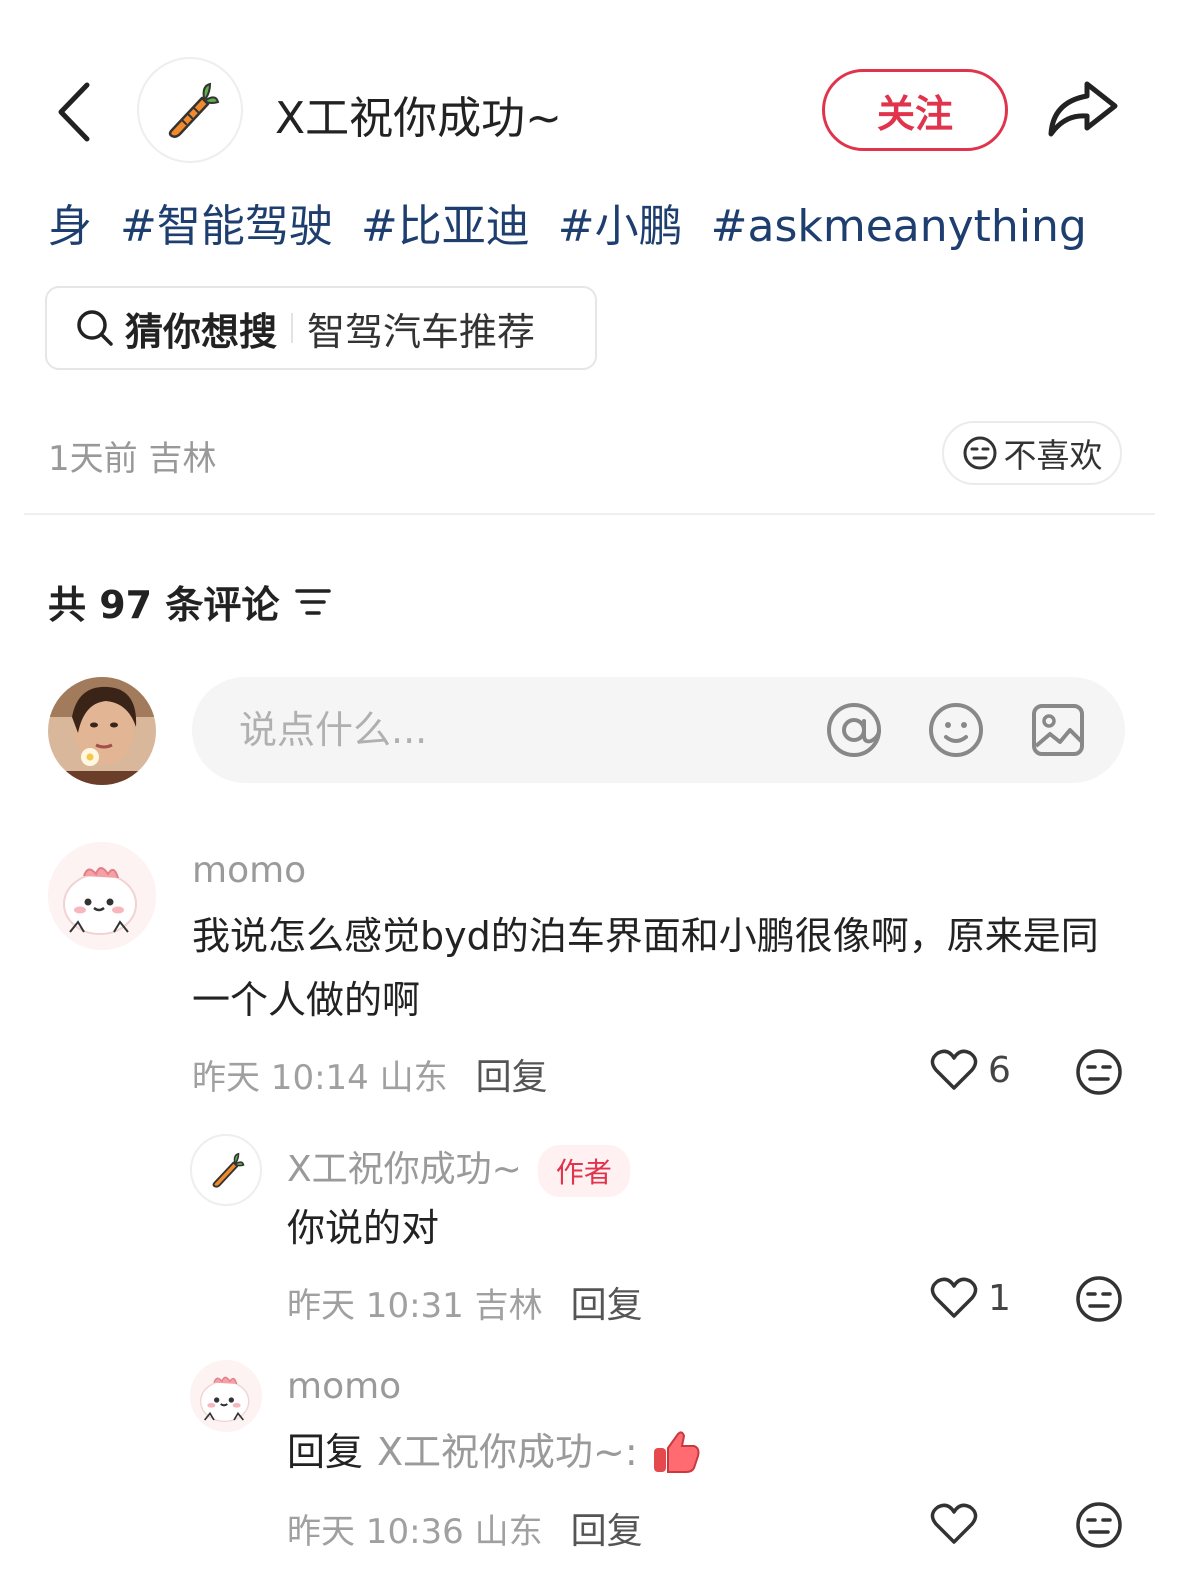  Describe the element at coordinates (583, 1171) in the screenshot. I see `author-badge: 作者` at that location.